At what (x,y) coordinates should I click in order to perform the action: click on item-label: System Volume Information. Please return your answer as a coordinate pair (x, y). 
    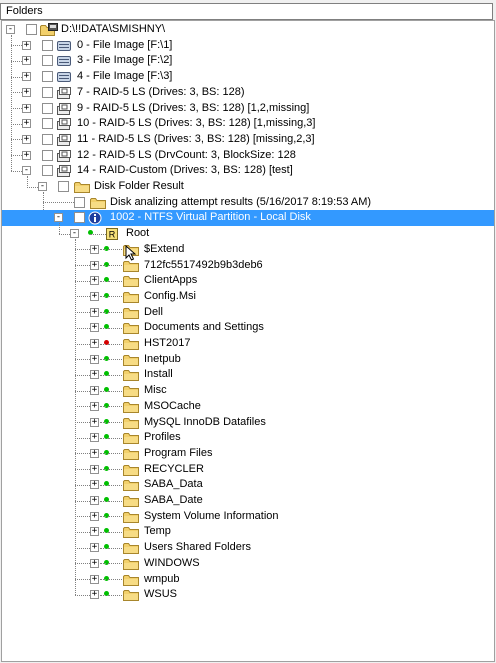
    Looking at the image, I should click on (211, 515).